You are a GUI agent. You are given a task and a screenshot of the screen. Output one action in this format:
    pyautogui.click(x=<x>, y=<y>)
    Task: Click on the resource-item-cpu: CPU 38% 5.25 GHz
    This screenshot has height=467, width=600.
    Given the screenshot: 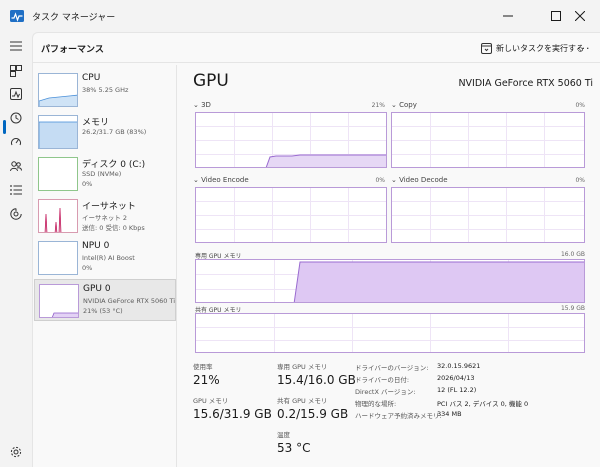 What is the action you would take?
    pyautogui.click(x=105, y=90)
    